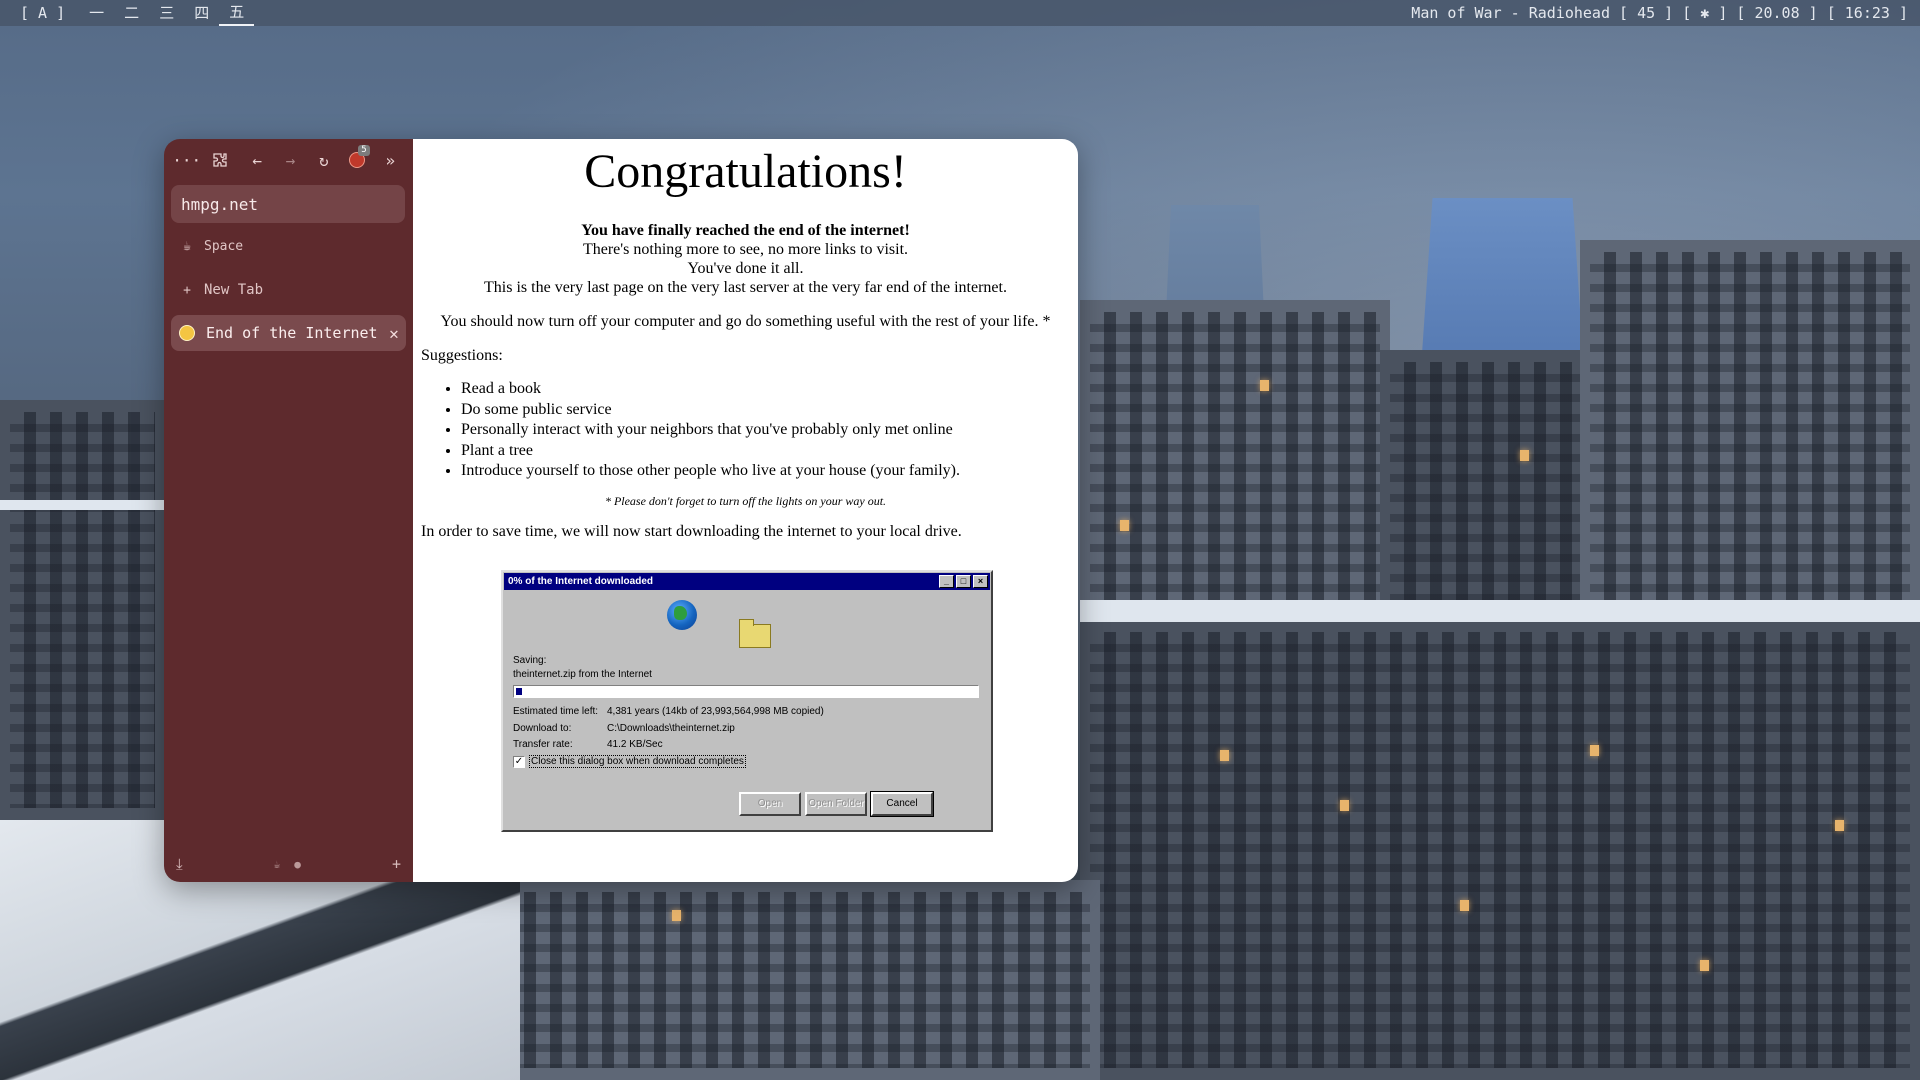 The width and height of the screenshot is (1920, 1080). What do you see at coordinates (963, 581) in the screenshot?
I see `maximize-icon: □` at bounding box center [963, 581].